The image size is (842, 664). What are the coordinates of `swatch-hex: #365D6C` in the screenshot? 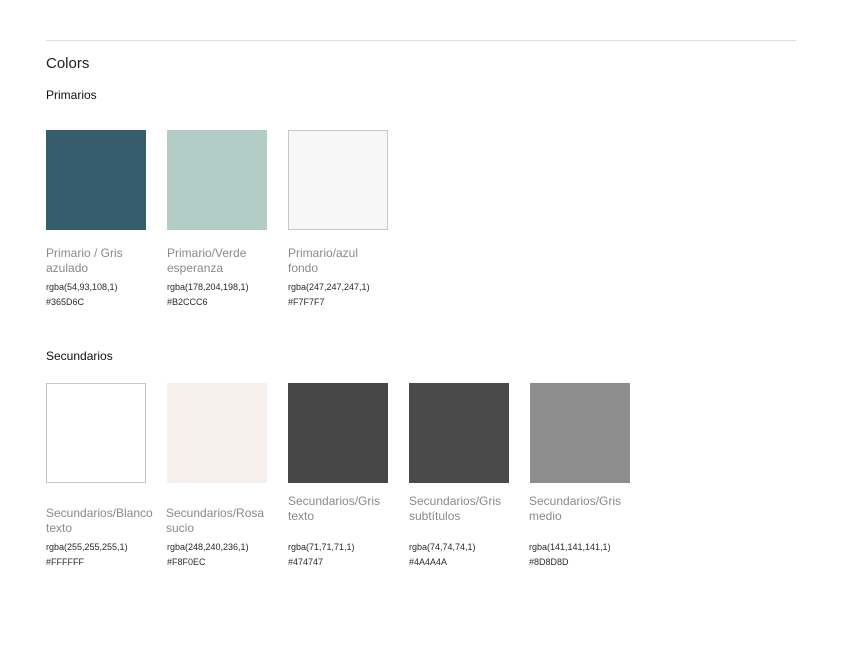 It's located at (65, 302).